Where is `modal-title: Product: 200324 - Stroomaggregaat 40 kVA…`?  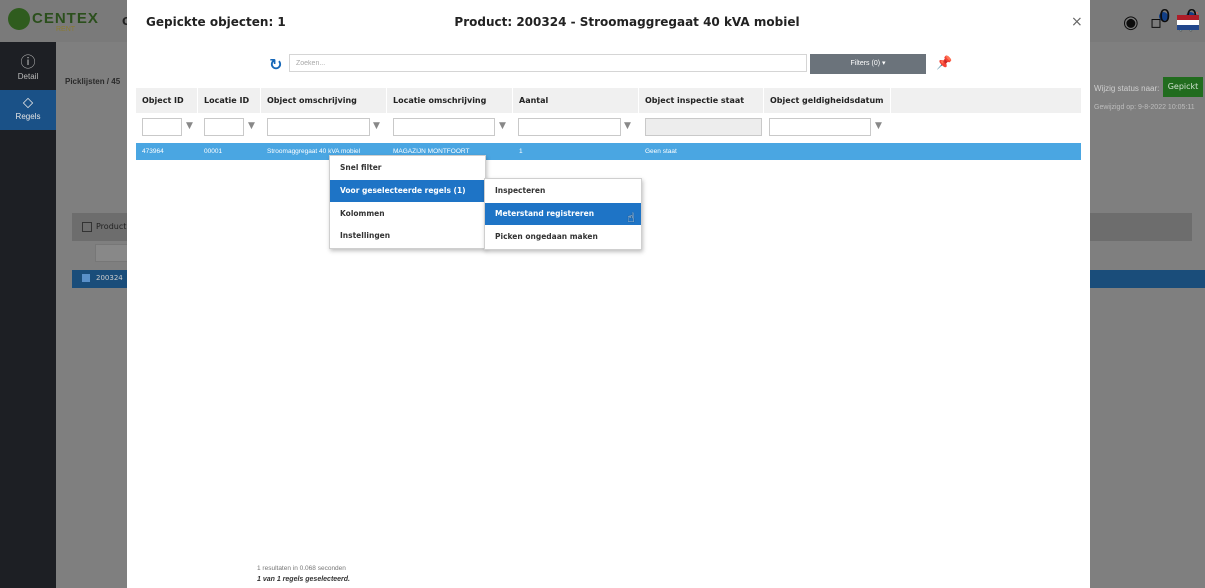 modal-title: Product: 200324 - Stroomaggregaat 40 kVA… is located at coordinates (627, 22).